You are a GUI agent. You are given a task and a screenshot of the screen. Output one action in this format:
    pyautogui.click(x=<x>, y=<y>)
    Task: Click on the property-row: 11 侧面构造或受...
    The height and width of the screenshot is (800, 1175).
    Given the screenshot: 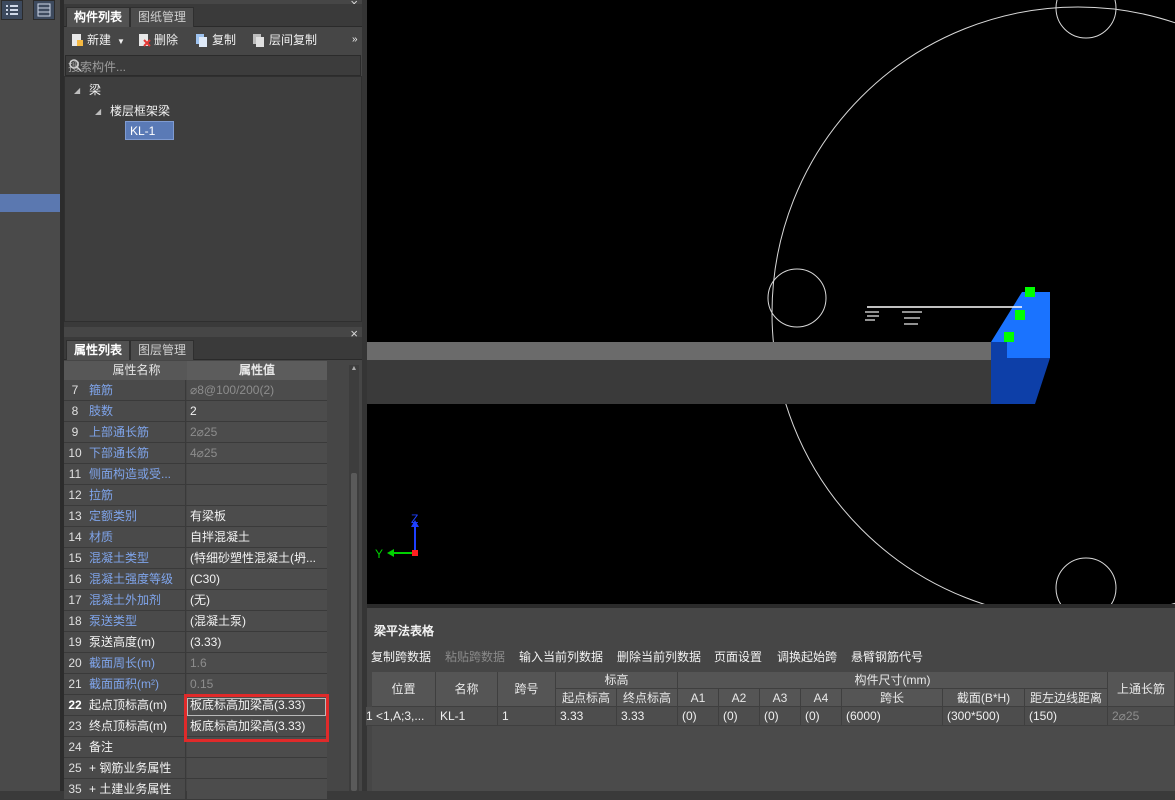 What is the action you would take?
    pyautogui.click(x=195, y=474)
    